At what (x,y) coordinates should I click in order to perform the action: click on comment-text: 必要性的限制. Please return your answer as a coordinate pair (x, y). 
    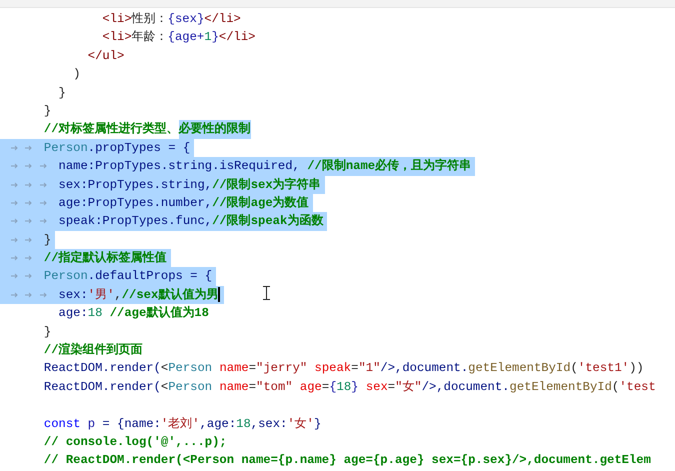
    Looking at the image, I should click on (214, 129).